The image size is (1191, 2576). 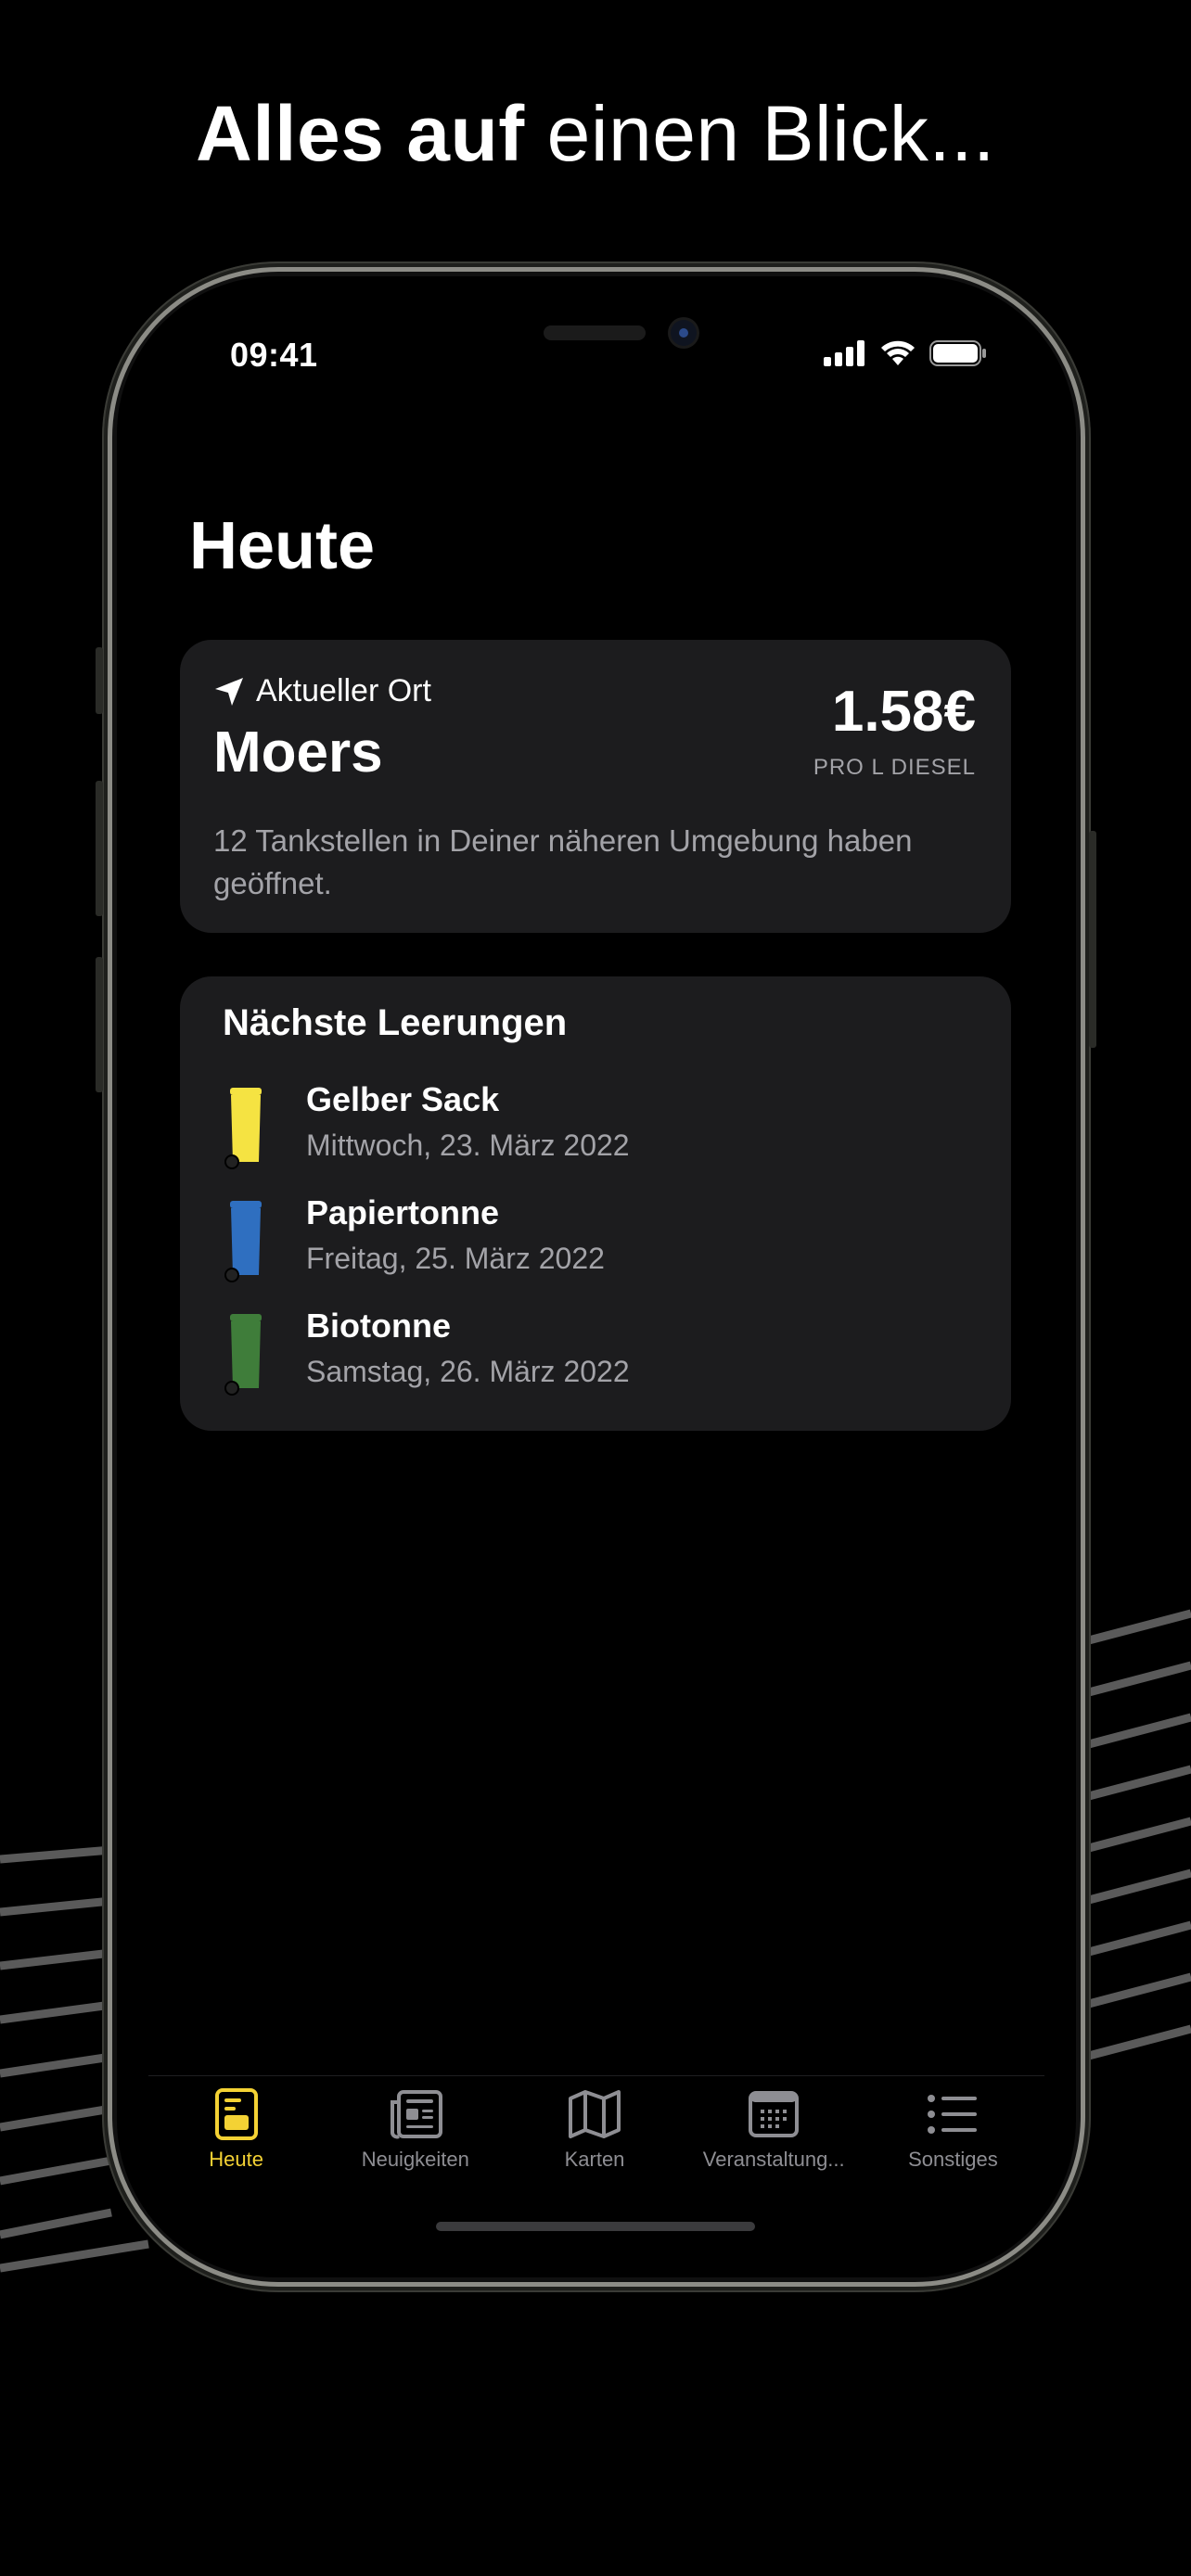 I want to click on blue-bin-icon, so click(x=243, y=1241).